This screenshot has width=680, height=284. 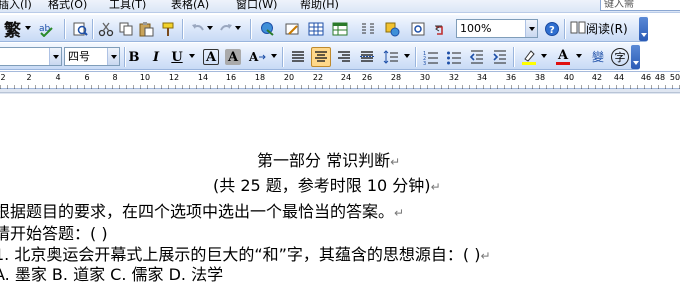 I want to click on hyperlink-icon, so click(x=268, y=29).